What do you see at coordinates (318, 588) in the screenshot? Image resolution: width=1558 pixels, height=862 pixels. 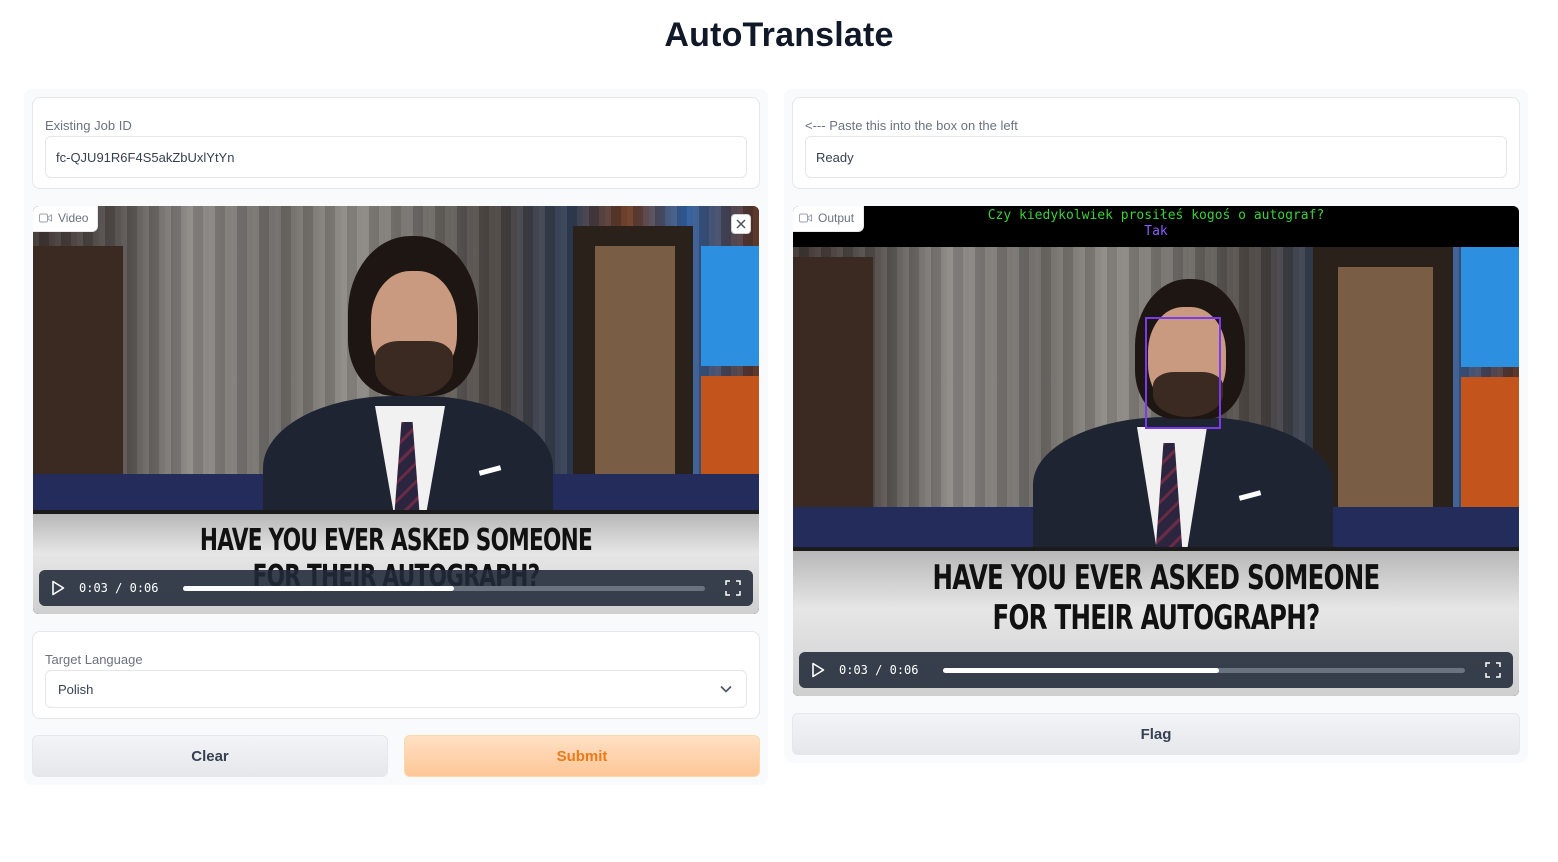 I see `video-progress-fill` at bounding box center [318, 588].